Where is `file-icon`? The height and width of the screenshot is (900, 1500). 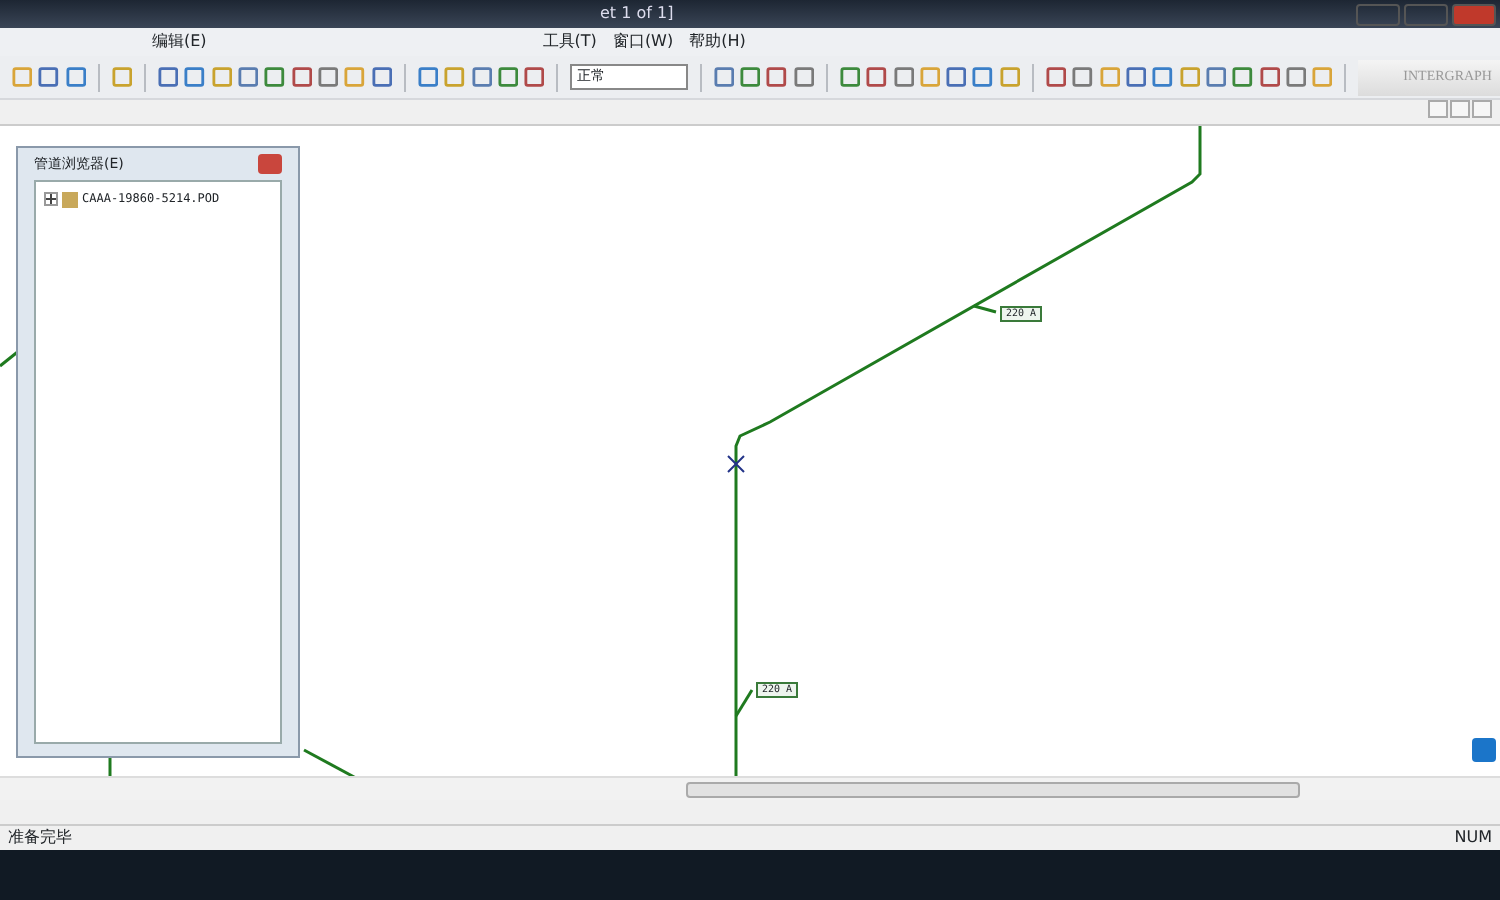
file-icon is located at coordinates (70, 199).